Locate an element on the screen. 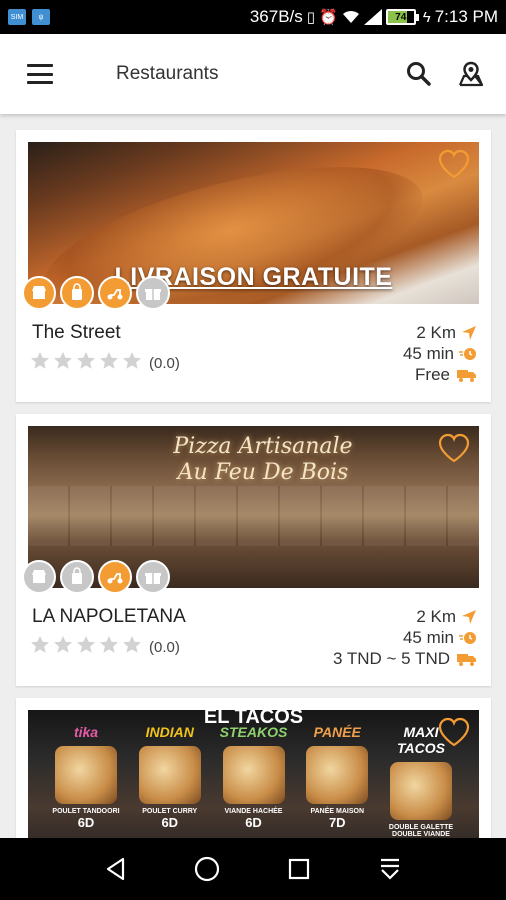 The image size is (506, 900). home-button is located at coordinates (207, 869).